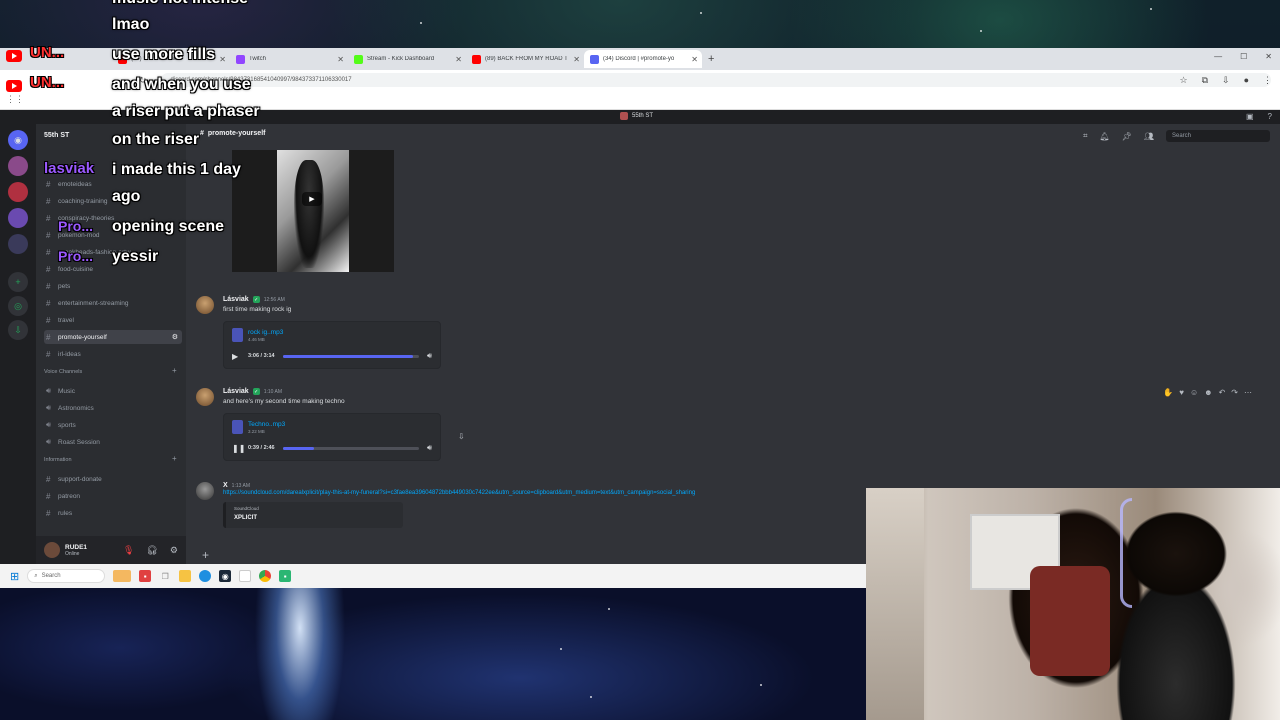 This screenshot has height=720, width=1280. What do you see at coordinates (407, 59) in the screenshot?
I see `browser-tab: Stream - Kick Dashboard ✕` at bounding box center [407, 59].